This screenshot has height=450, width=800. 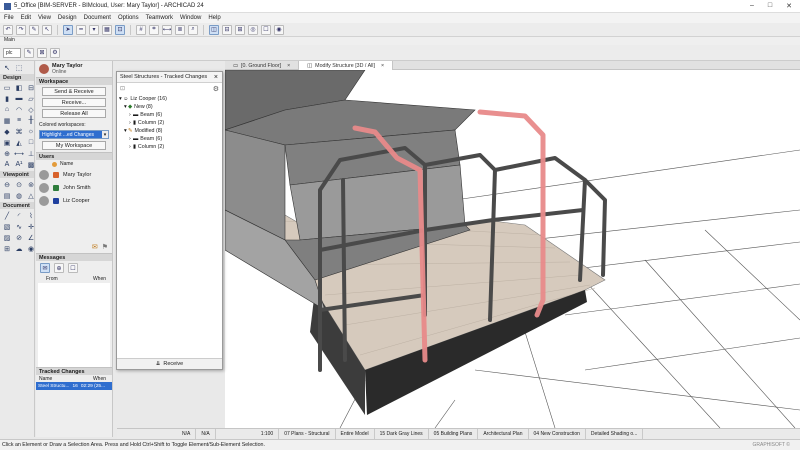 I want to click on pen-icon: ▾, so click(x=94, y=29).